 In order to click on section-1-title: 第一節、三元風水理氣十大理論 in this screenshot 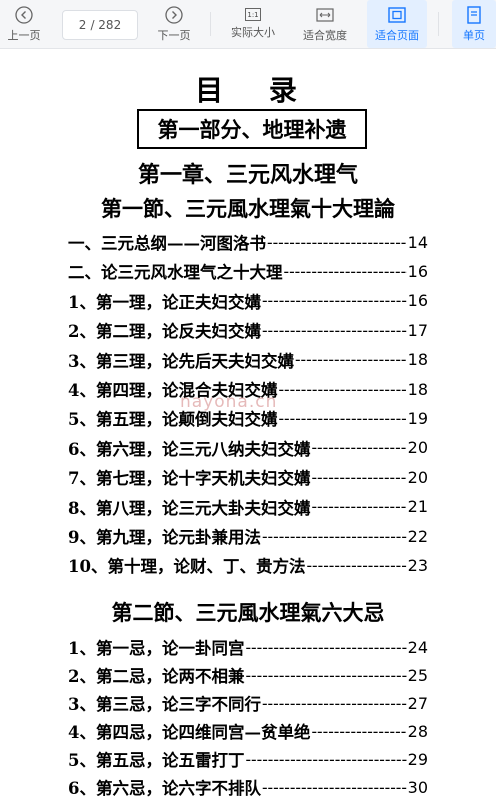, I will do `click(248, 208)`.